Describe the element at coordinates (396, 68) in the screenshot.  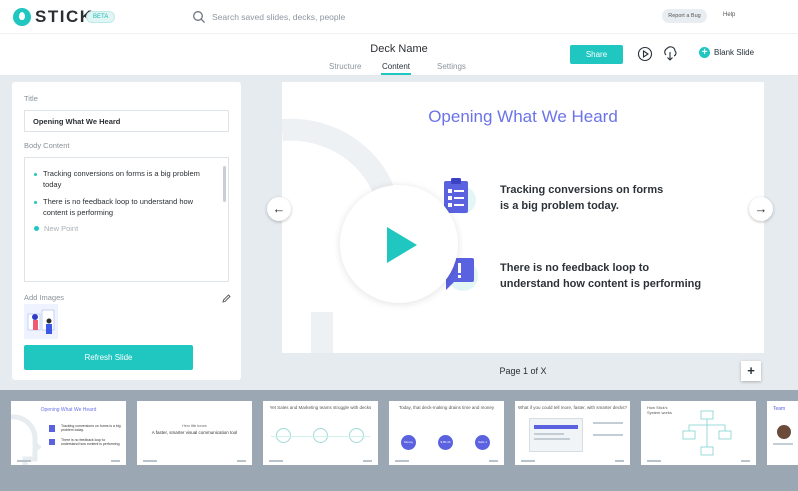
I see `tab-content: Content` at that location.